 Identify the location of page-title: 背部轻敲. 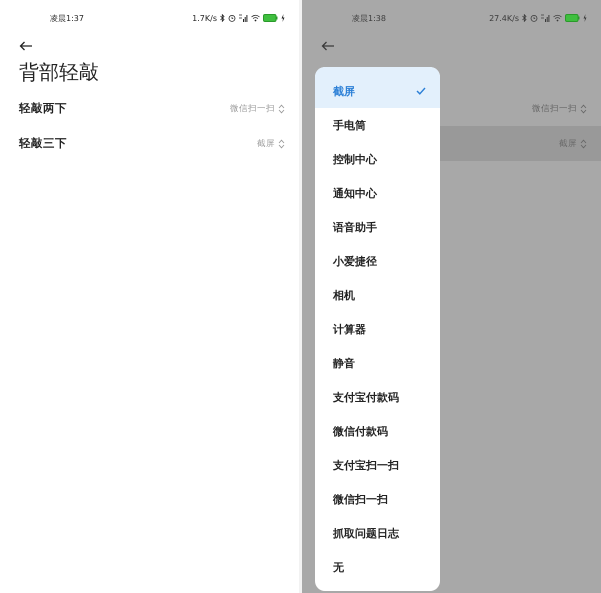
(59, 72).